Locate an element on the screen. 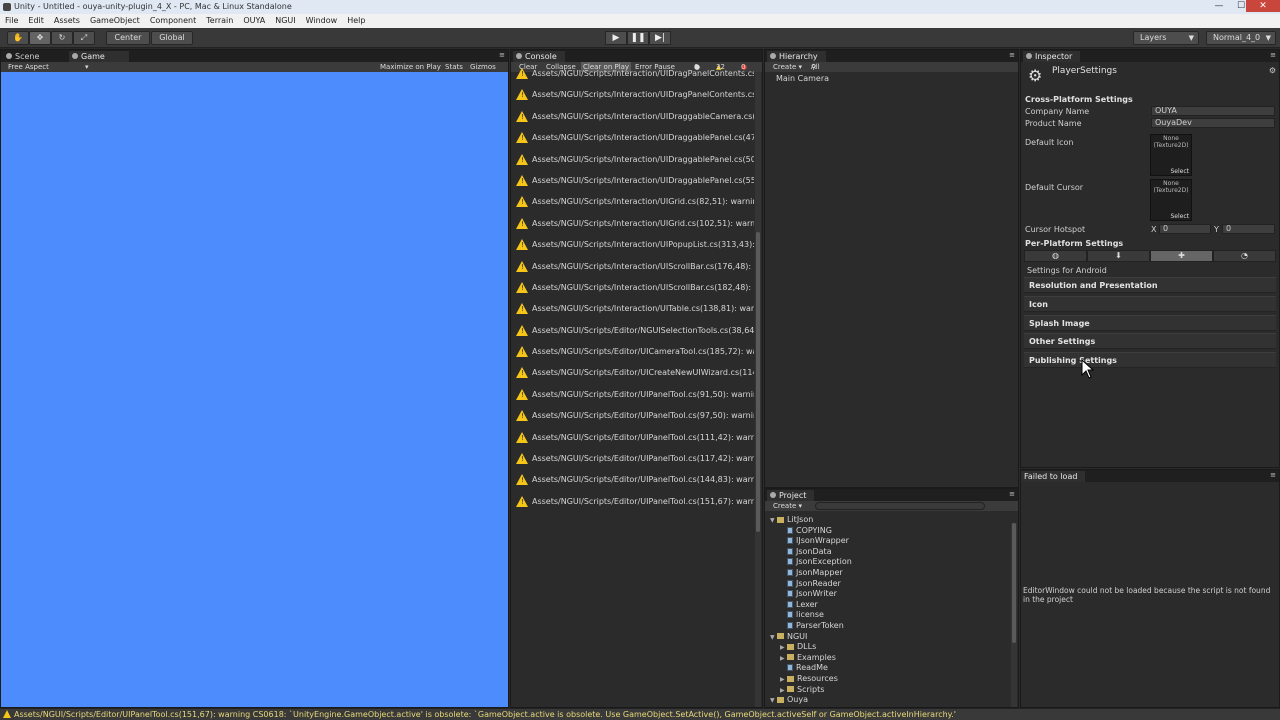 This screenshot has width=1280, height=720. menu-edit: Edit is located at coordinates (36, 21).